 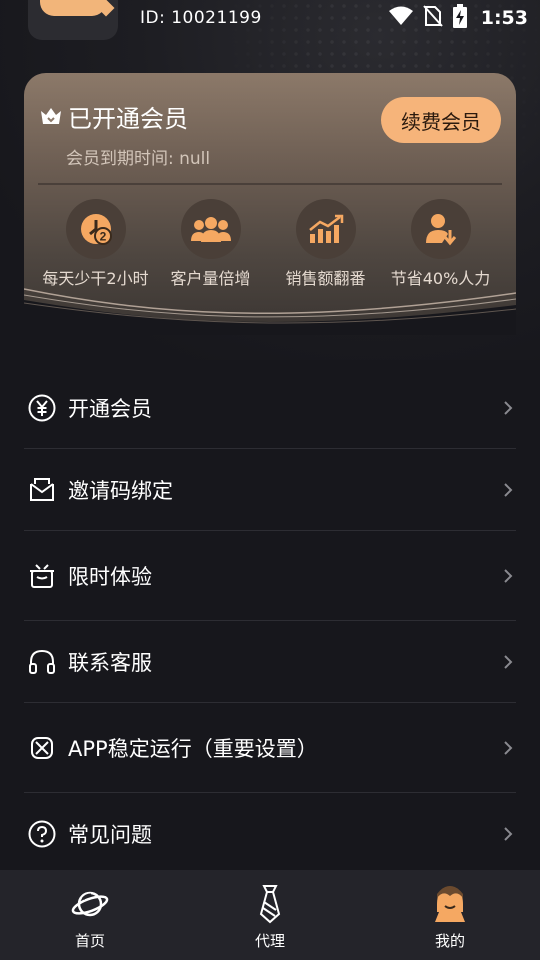 What do you see at coordinates (51, 116) in the screenshot?
I see `crown-icon` at bounding box center [51, 116].